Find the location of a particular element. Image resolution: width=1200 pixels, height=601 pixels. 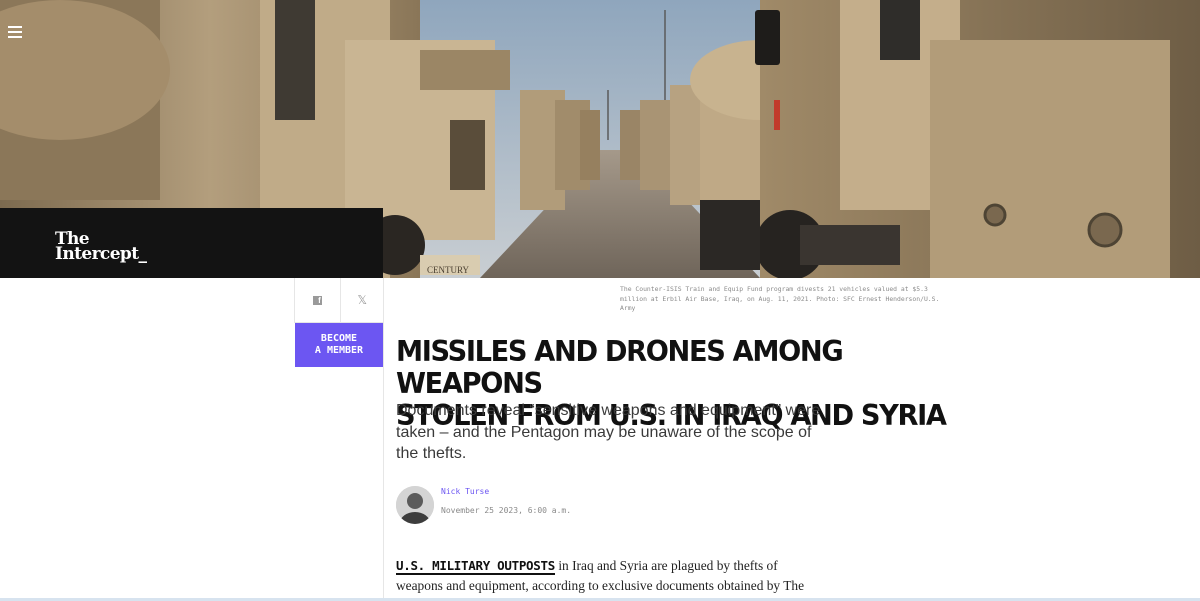

x-share-button: 𝕏 is located at coordinates (362, 300).